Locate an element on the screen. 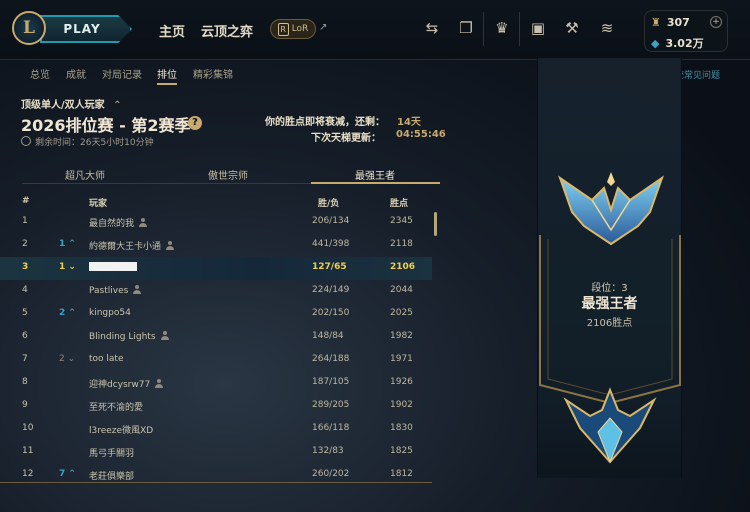 Image resolution: width=750 pixels, height=512 pixels. trade-icon: ⇆ is located at coordinates (432, 28).